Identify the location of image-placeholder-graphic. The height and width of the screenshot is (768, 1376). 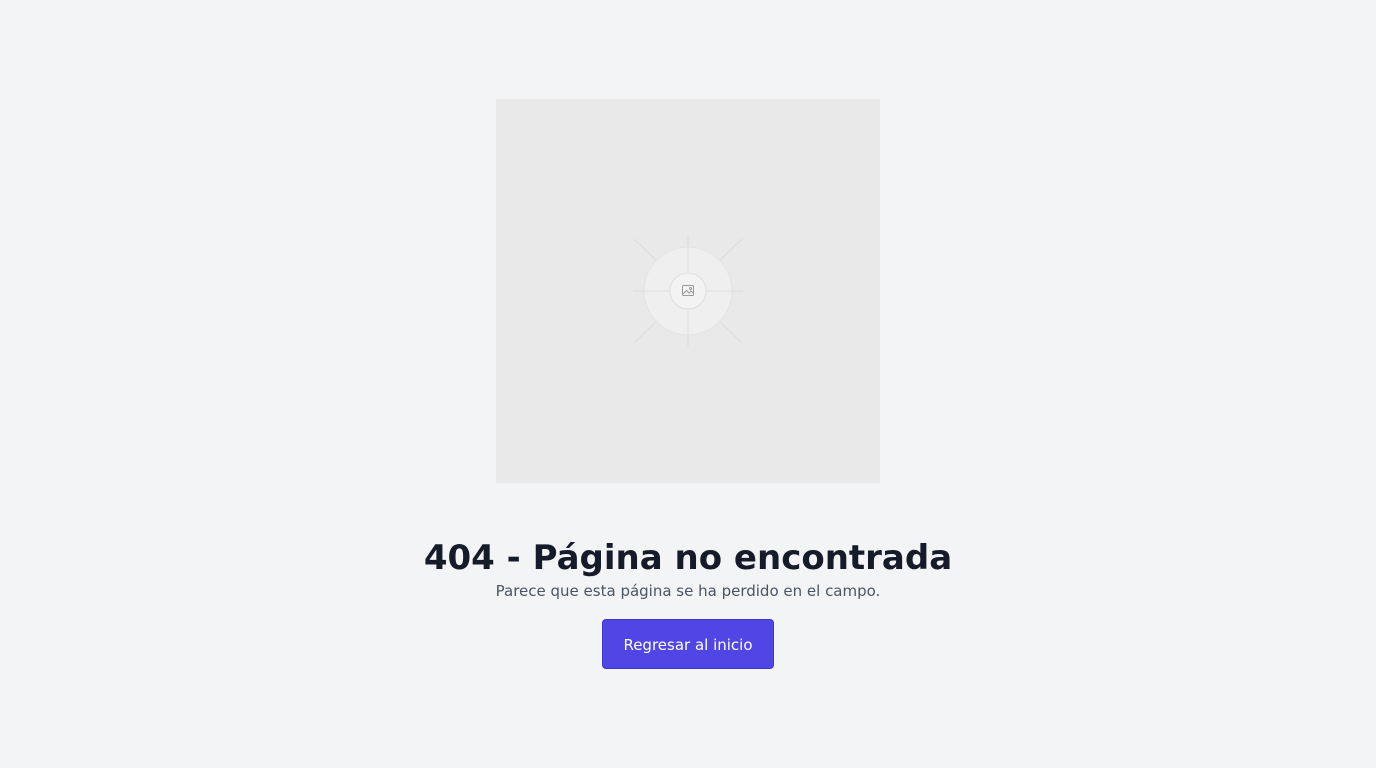
(688, 291).